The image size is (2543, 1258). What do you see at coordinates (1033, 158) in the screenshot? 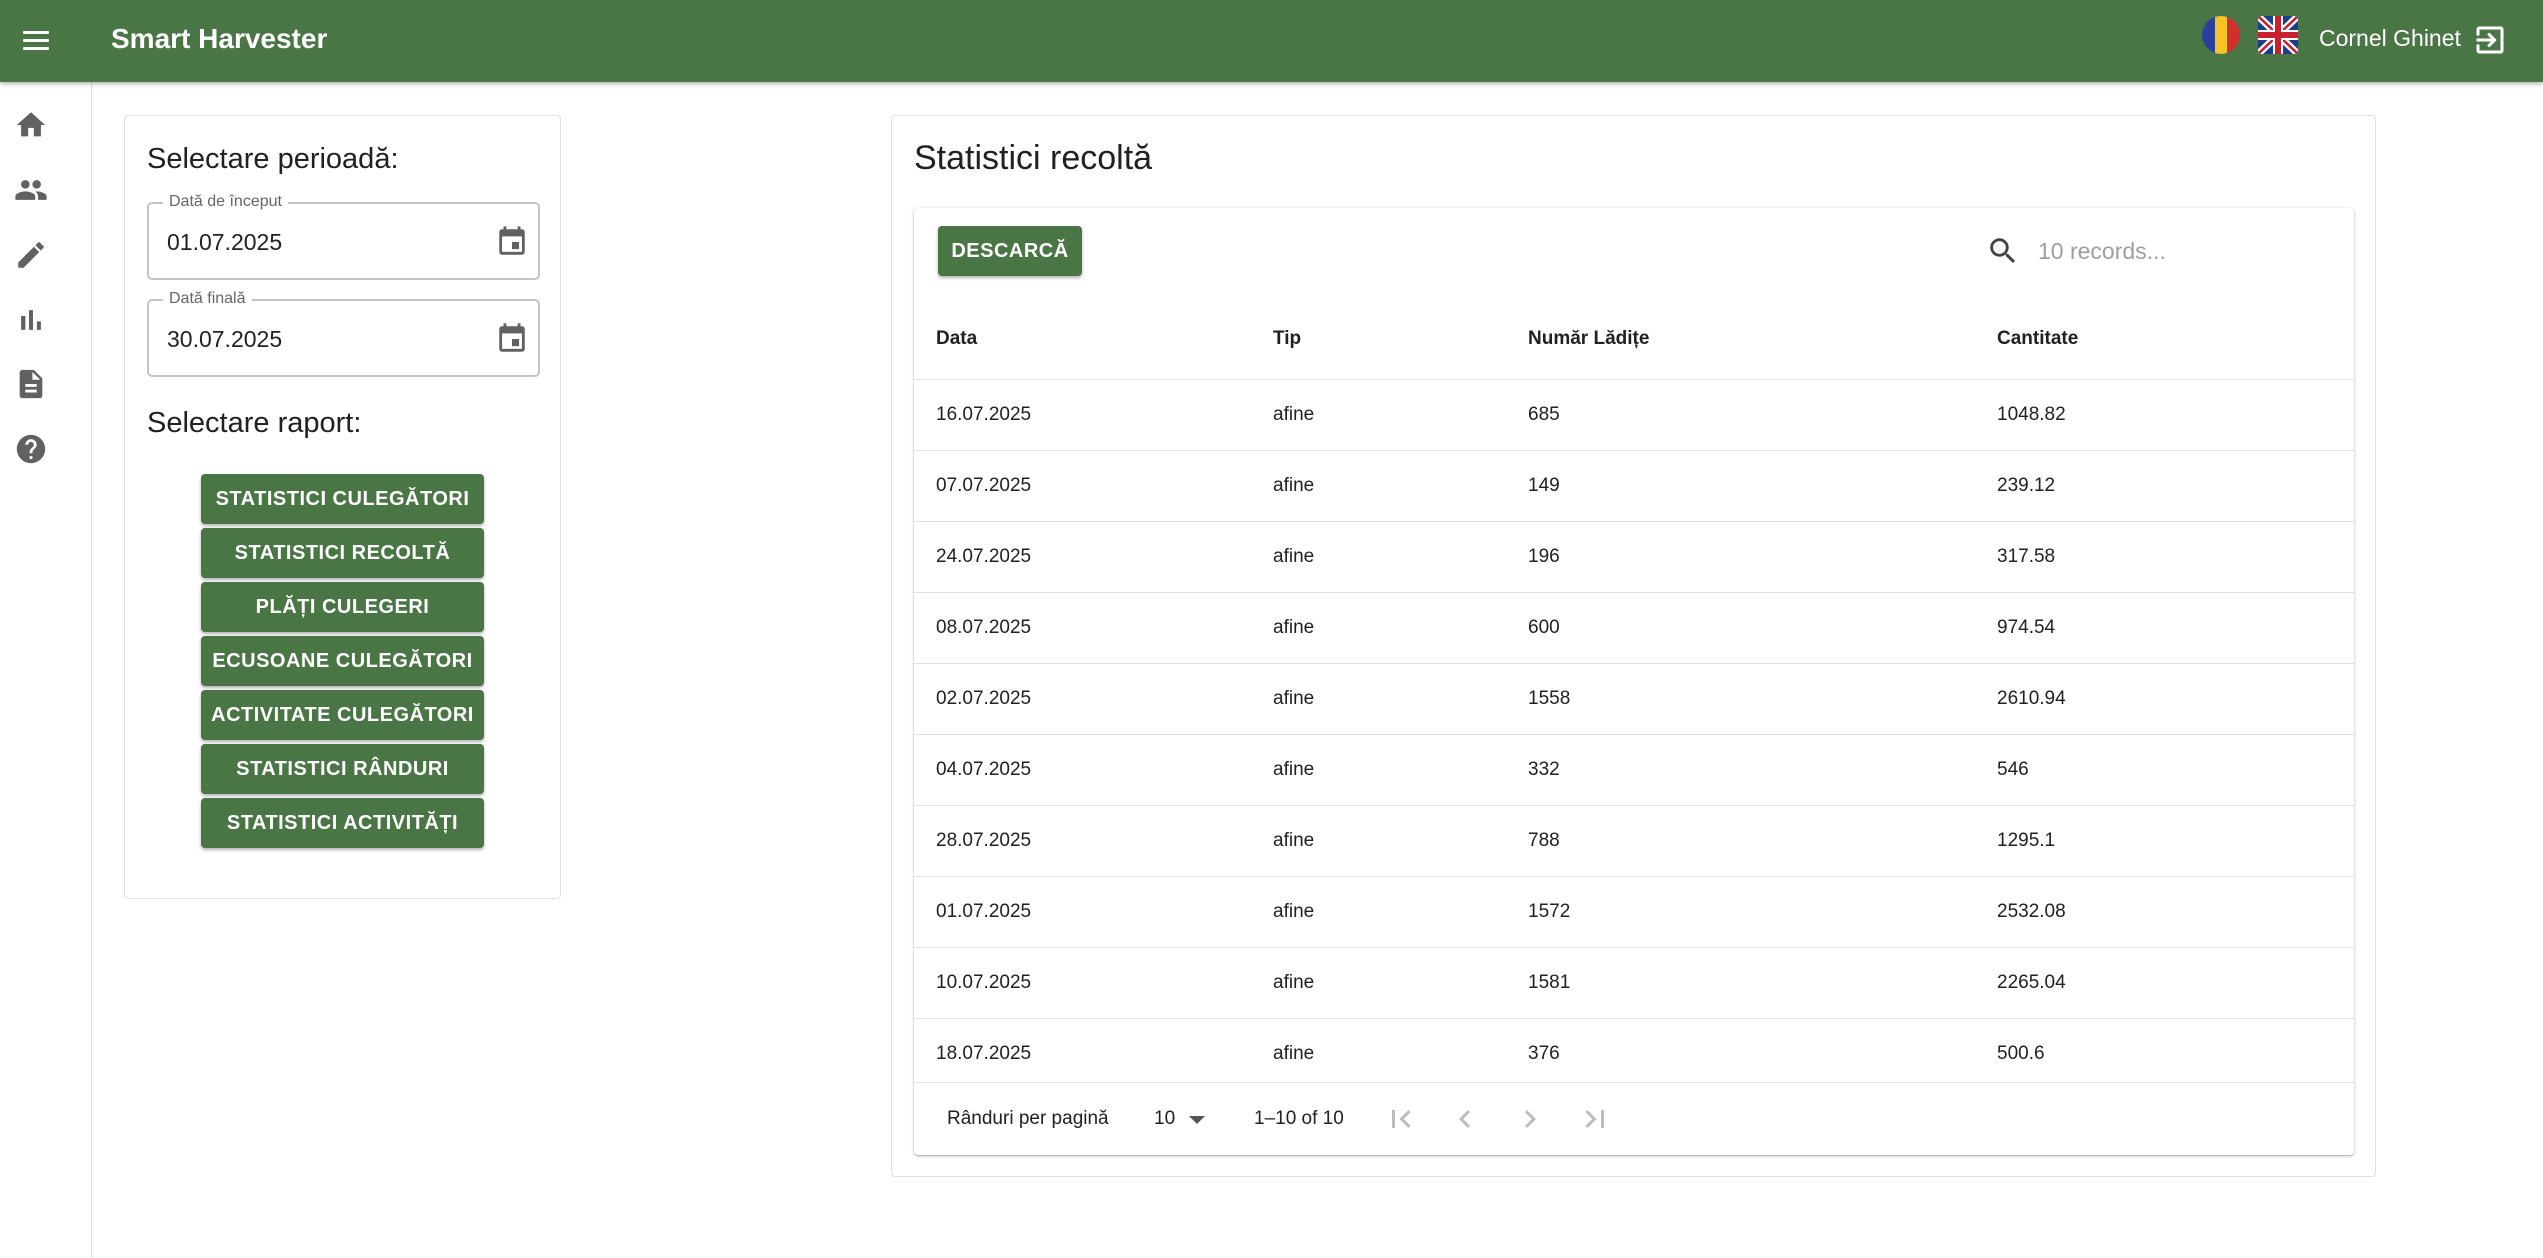
I see `page-title: Statistici recoltă` at bounding box center [1033, 158].